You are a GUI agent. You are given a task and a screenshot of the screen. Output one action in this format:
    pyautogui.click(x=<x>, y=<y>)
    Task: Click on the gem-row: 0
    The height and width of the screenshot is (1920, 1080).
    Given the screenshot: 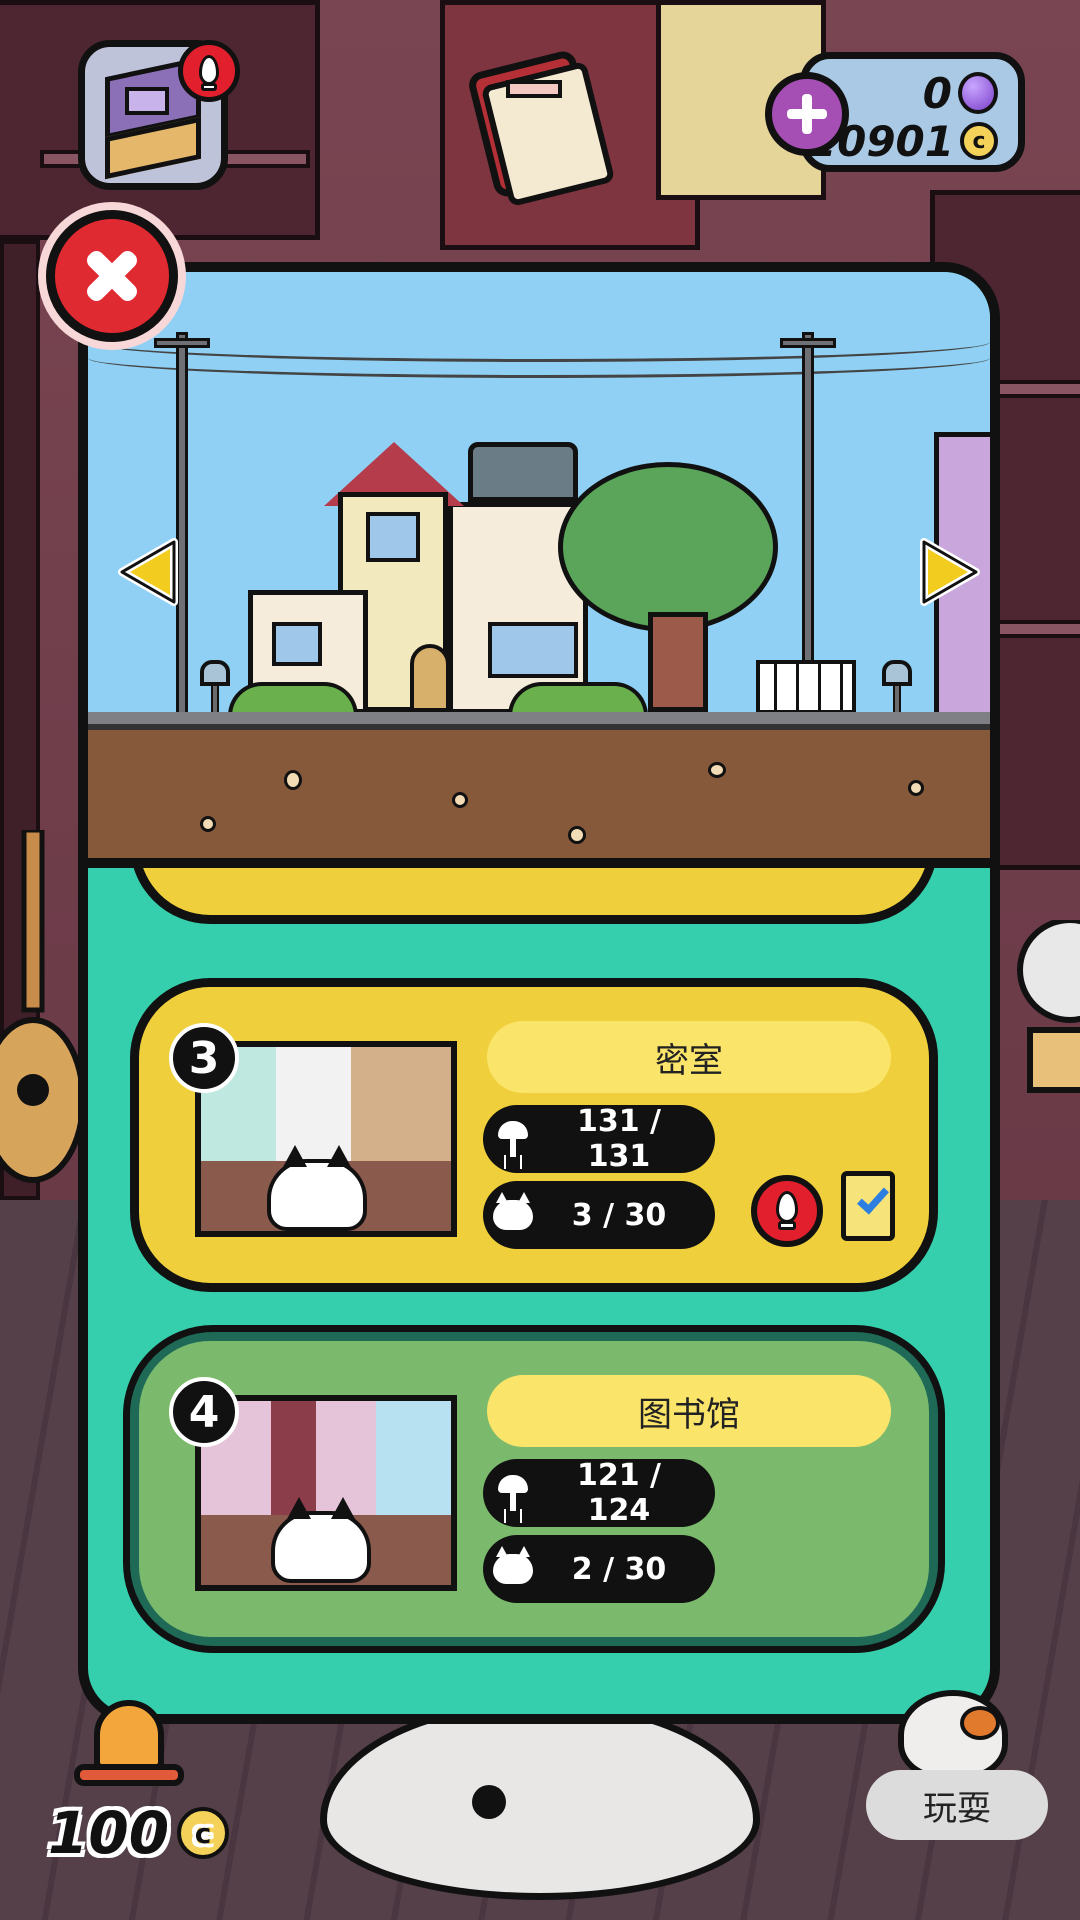 What is the action you would take?
    pyautogui.click(x=960, y=93)
    